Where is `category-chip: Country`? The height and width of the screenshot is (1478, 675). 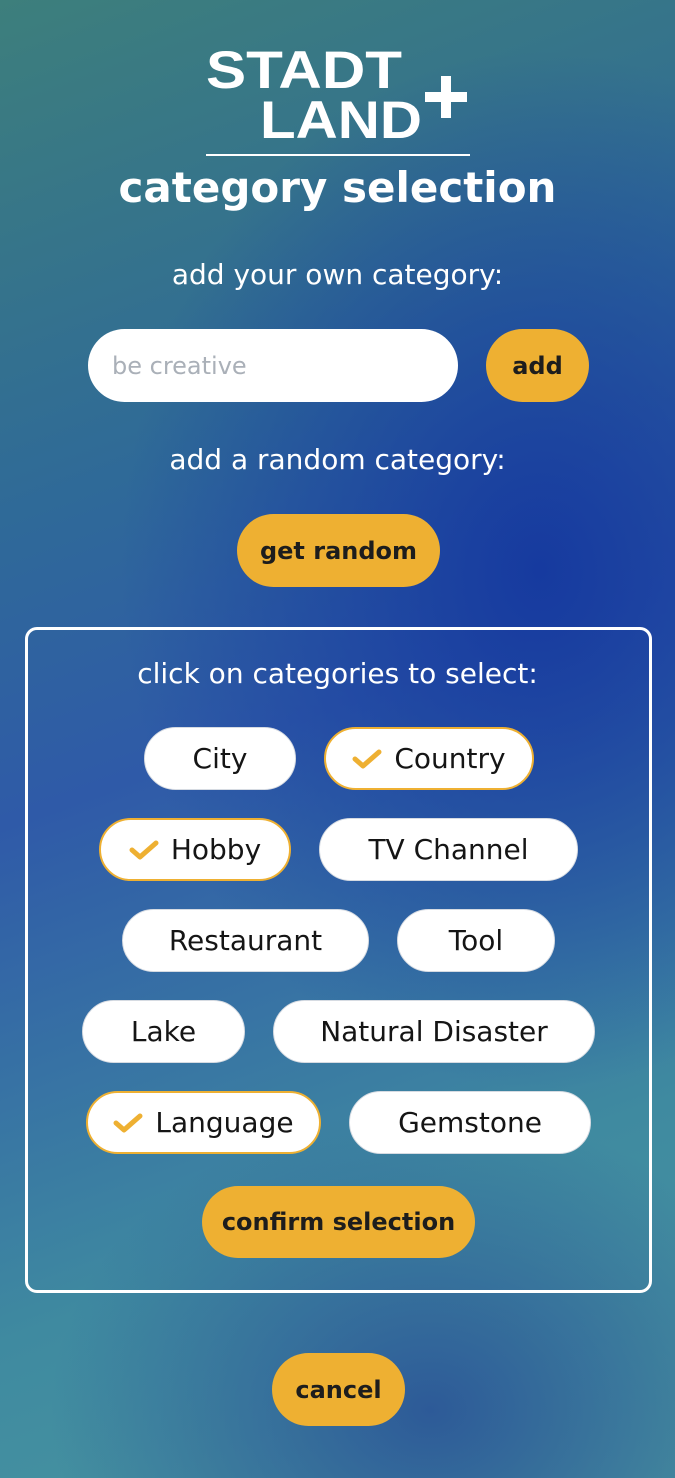
category-chip: Country is located at coordinates (429, 758).